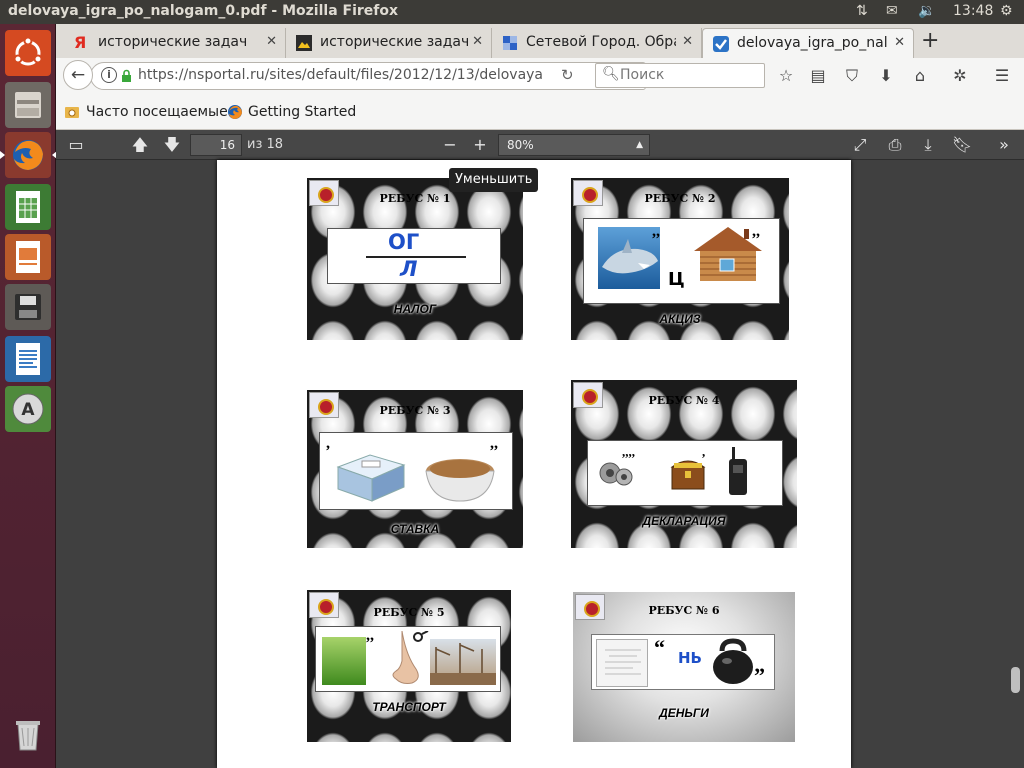  What do you see at coordinates (721, 44) in the screenshot?
I see `pdf-check-icon` at bounding box center [721, 44].